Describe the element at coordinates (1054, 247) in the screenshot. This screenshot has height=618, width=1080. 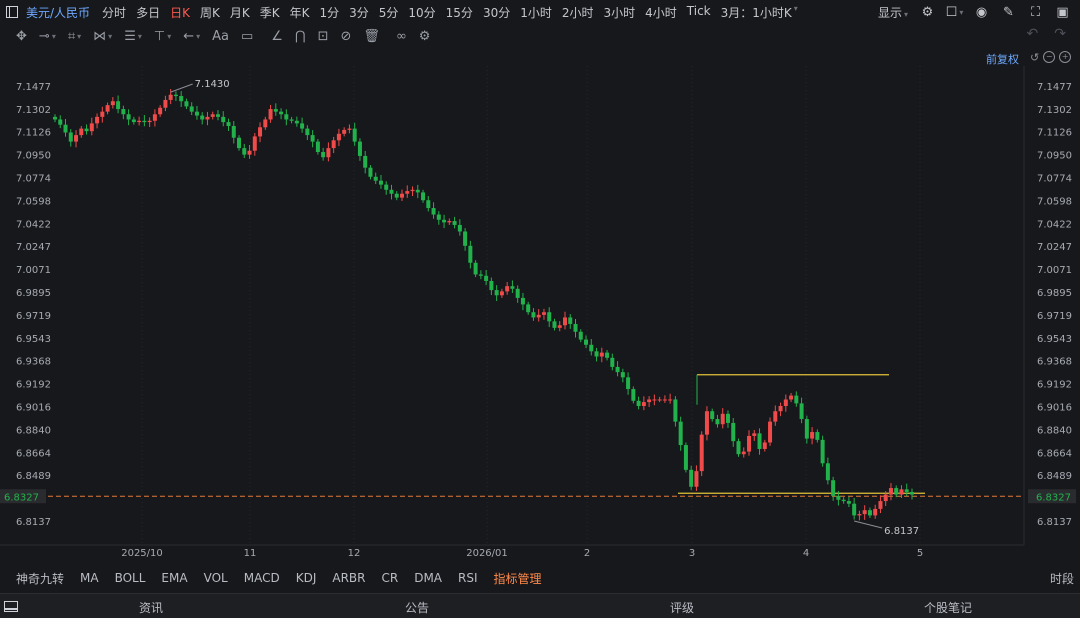
I see `y-tick-label-right: 7.0247` at that location.